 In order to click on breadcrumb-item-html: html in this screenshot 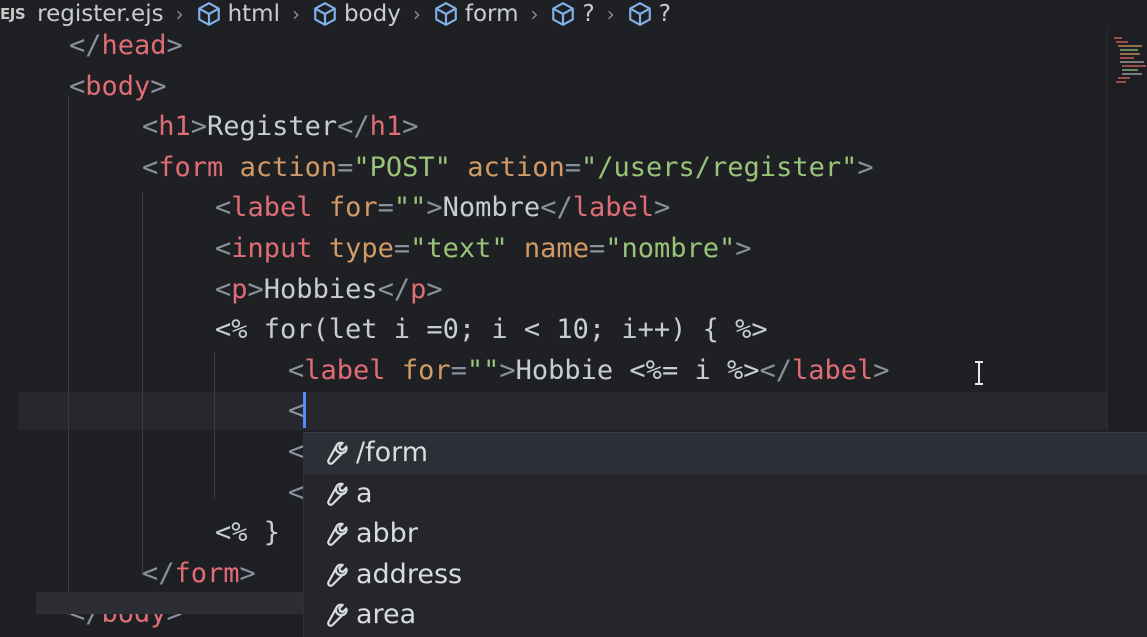, I will do `click(238, 14)`.